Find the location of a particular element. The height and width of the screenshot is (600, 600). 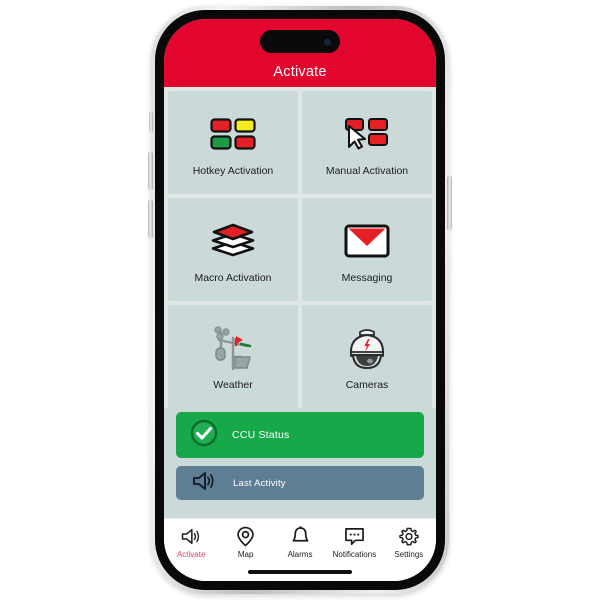

tab-notifications: Notifications is located at coordinates (354, 542).